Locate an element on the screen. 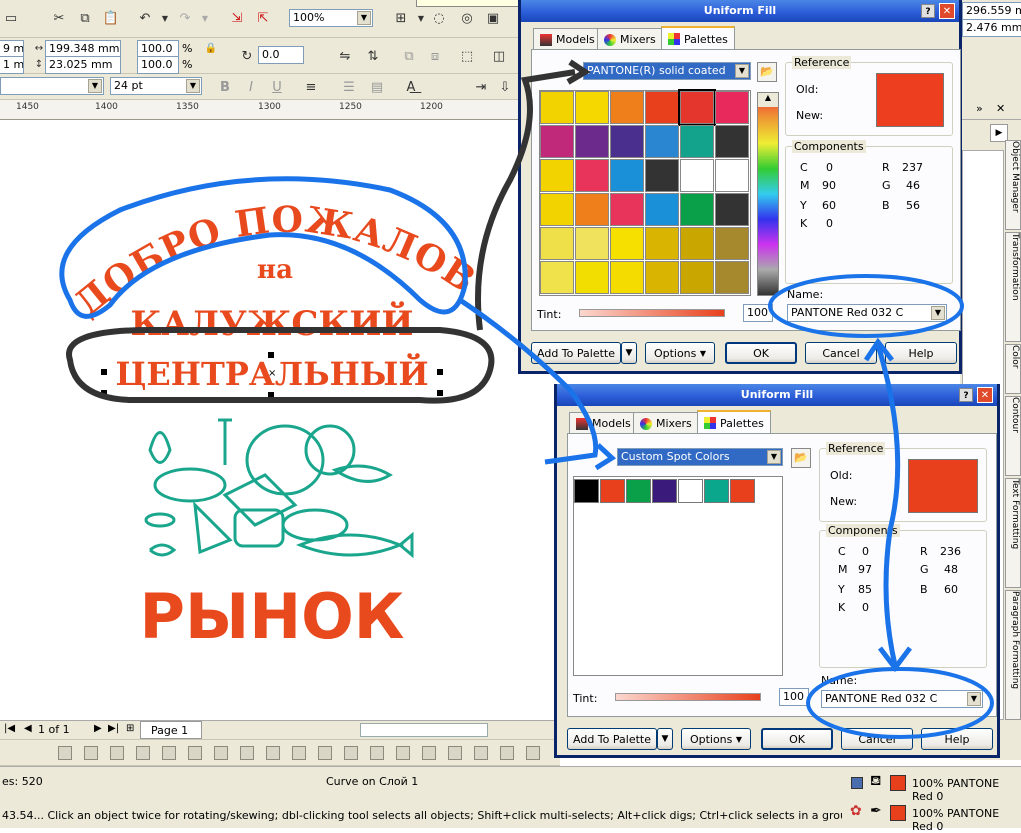 The height and width of the screenshot is (833, 1021). undo-dropdown-icon: ▼ is located at coordinates (165, 18).